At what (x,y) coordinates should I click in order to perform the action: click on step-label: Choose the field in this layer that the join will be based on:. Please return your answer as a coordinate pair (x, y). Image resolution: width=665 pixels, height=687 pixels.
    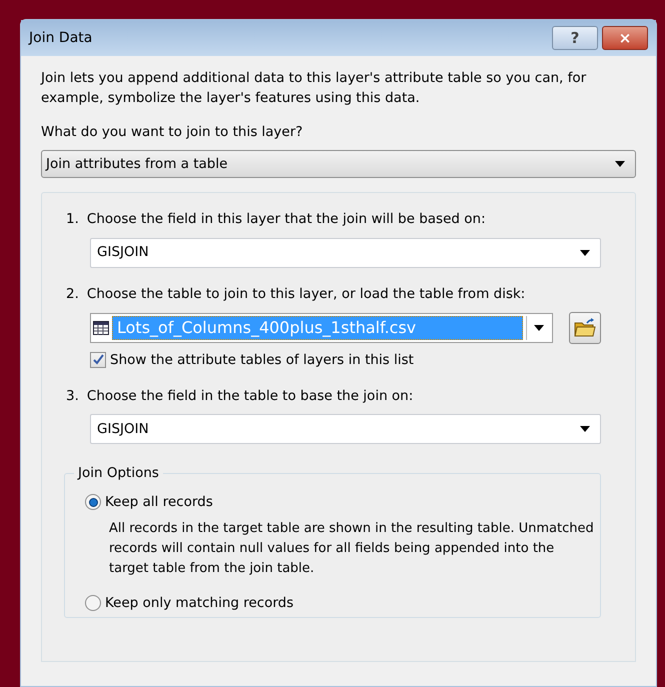
    Looking at the image, I should click on (286, 220).